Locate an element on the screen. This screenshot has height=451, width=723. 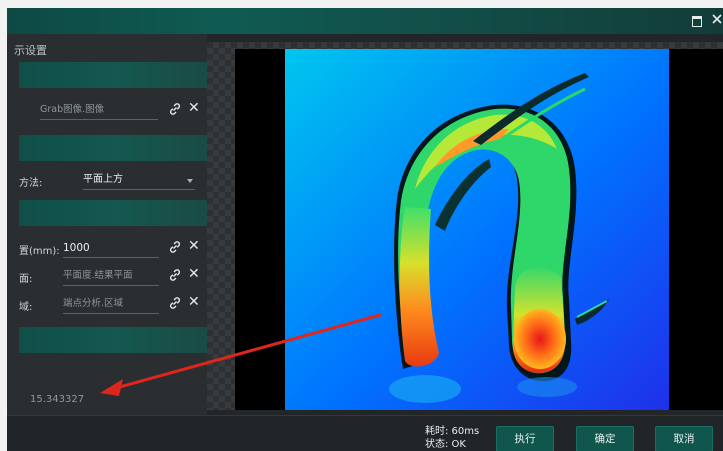
row-plane: 面: 平面度.结果平面 ✕ is located at coordinates (113, 278).